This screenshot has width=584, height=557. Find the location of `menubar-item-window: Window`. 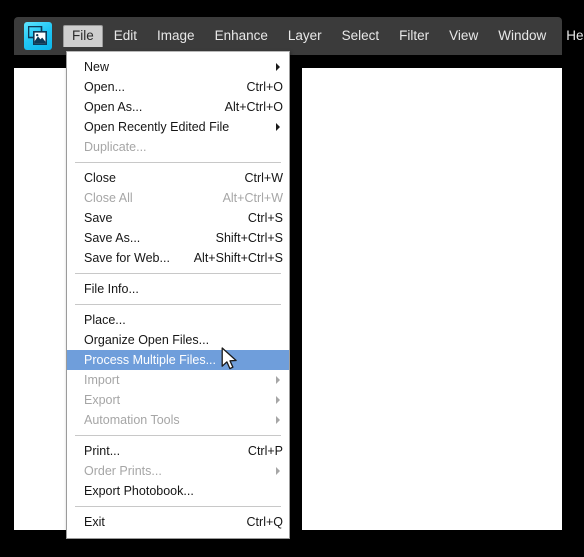

menubar-item-window: Window is located at coordinates (522, 36).